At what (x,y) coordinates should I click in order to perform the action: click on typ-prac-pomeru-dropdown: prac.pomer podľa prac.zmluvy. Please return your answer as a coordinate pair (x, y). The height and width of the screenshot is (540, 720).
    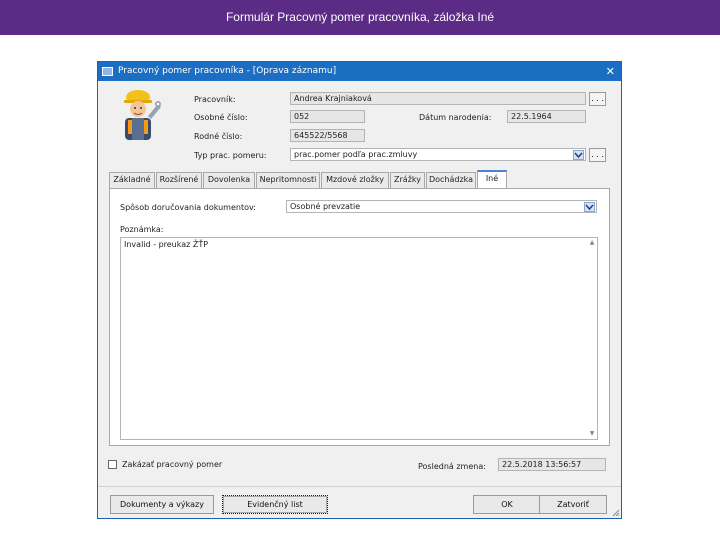
    Looking at the image, I should click on (438, 154).